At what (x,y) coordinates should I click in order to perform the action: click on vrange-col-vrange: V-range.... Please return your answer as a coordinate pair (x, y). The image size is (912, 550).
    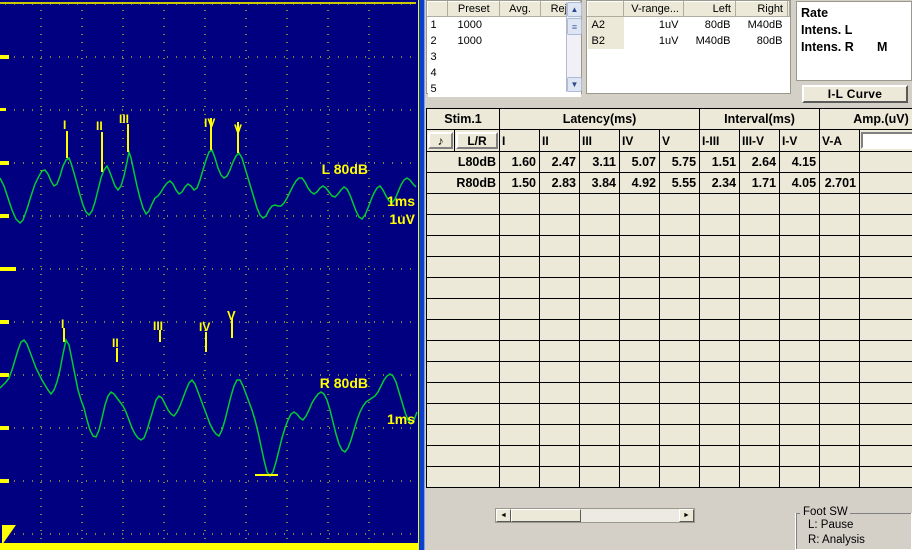
    Looking at the image, I should click on (653, 9).